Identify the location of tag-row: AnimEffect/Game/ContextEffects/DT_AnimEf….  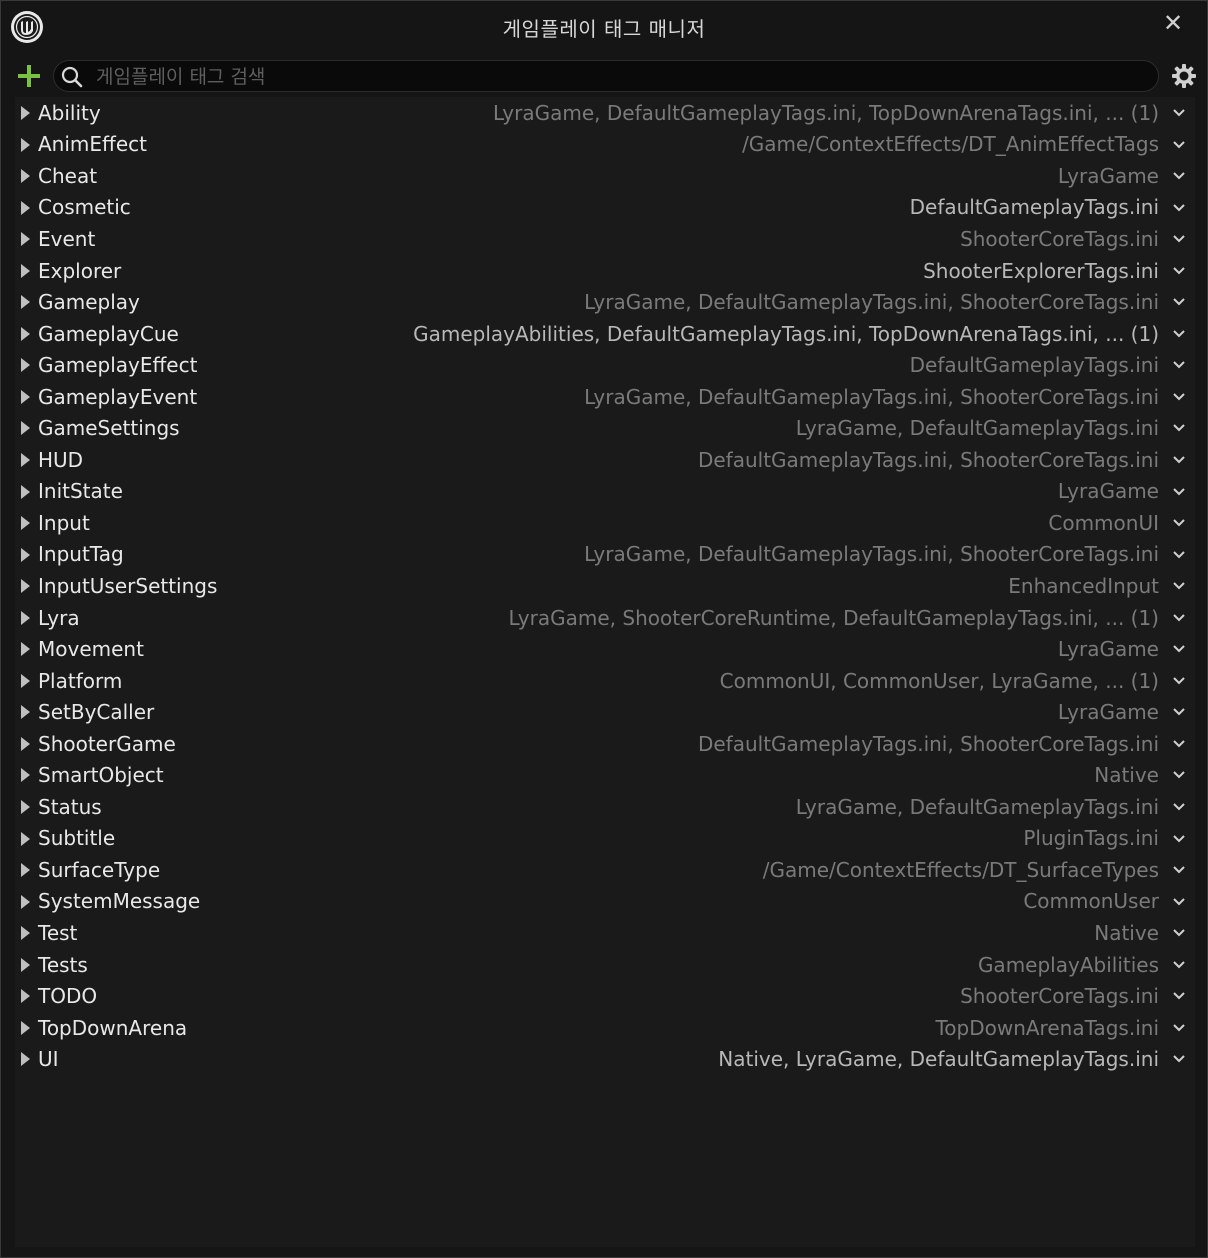
(605, 145).